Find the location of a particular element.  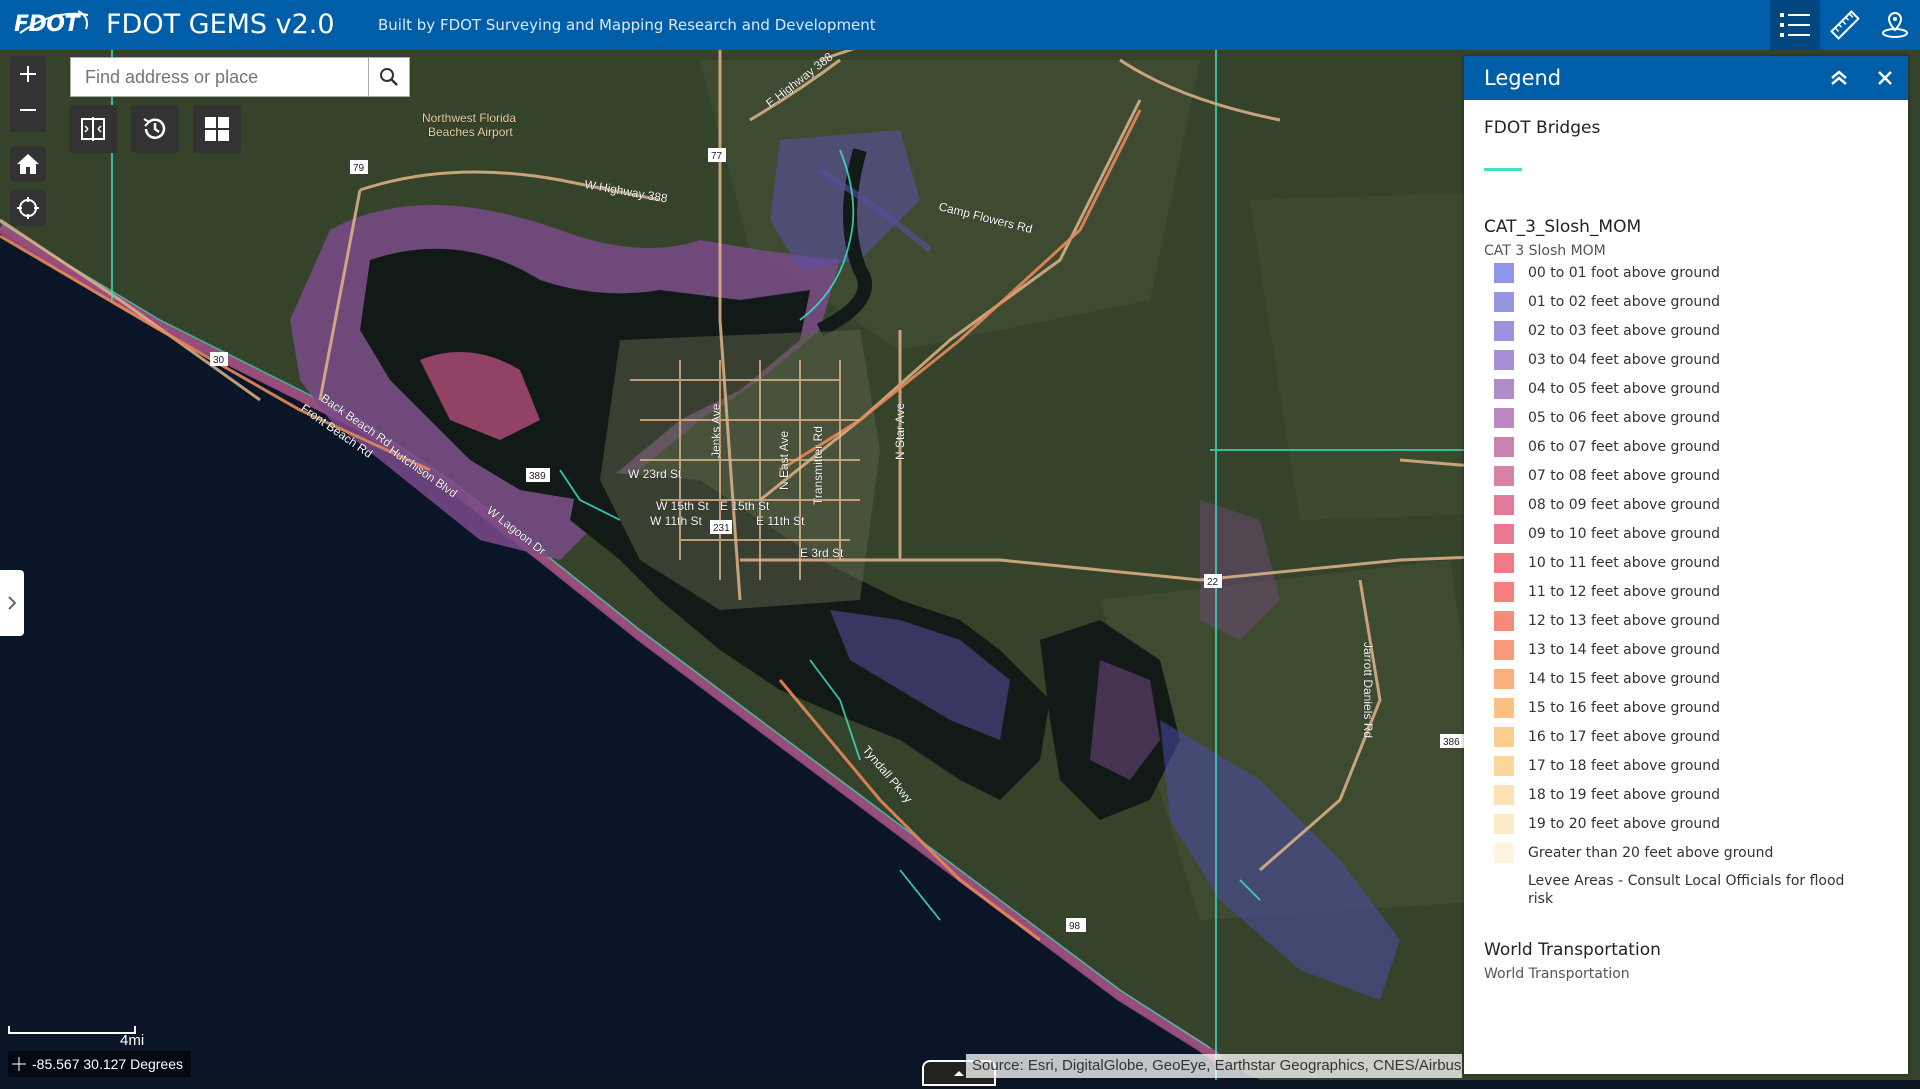

legend-header: Legend is located at coordinates (1686, 78).